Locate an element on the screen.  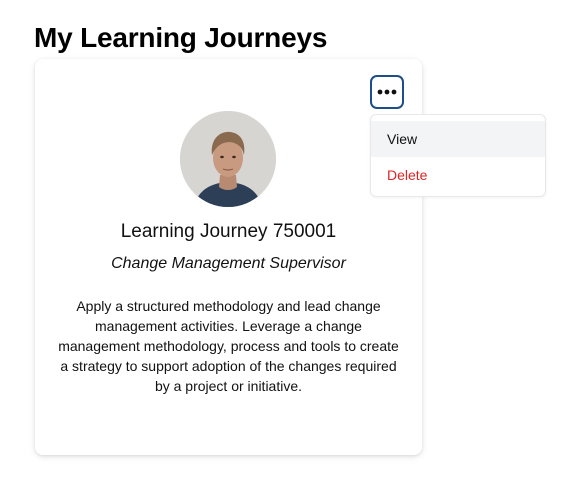
more-horizontal-icon is located at coordinates (387, 92).